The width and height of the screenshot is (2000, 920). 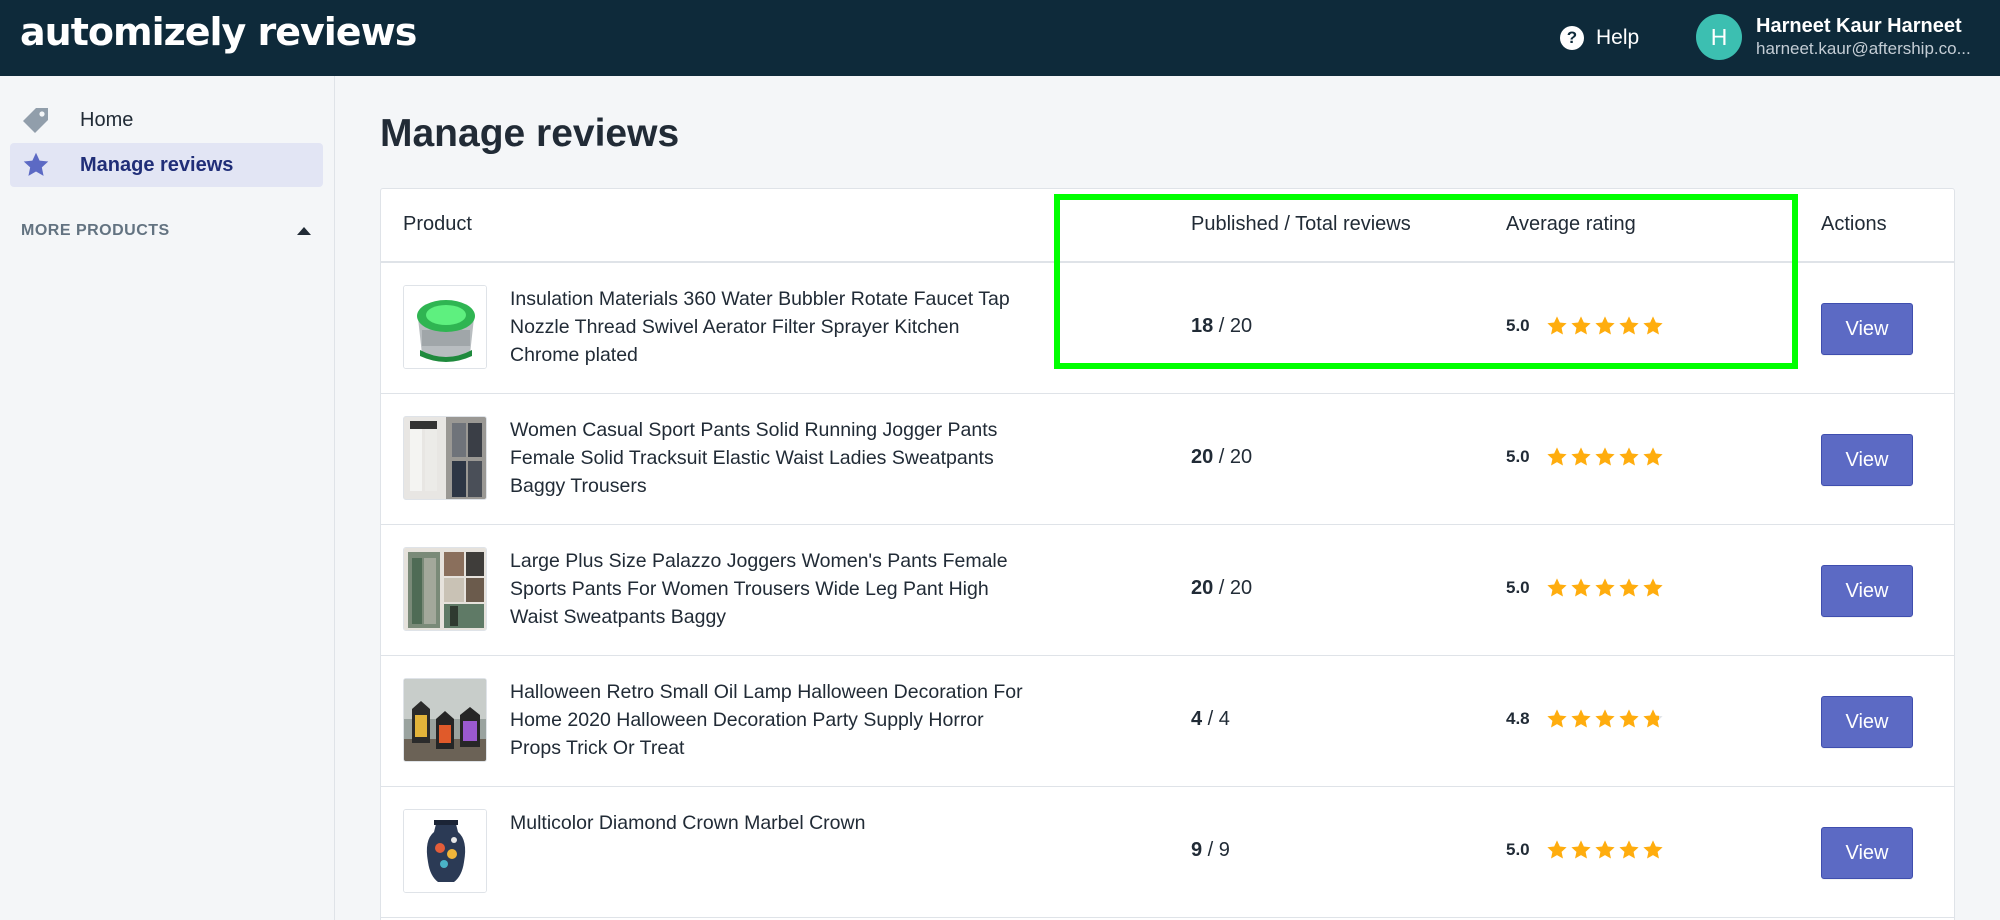 I want to click on review-counts: 20 / 20, so click(x=1221, y=588).